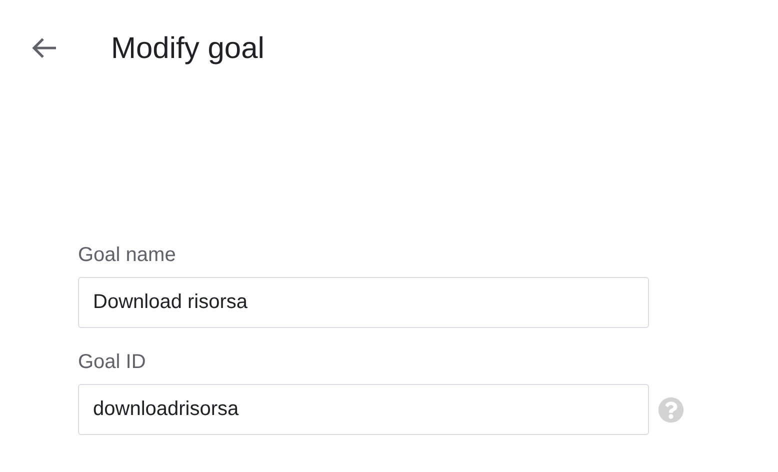 The height and width of the screenshot is (472, 778). I want to click on field-label: Goal ID, so click(112, 362).